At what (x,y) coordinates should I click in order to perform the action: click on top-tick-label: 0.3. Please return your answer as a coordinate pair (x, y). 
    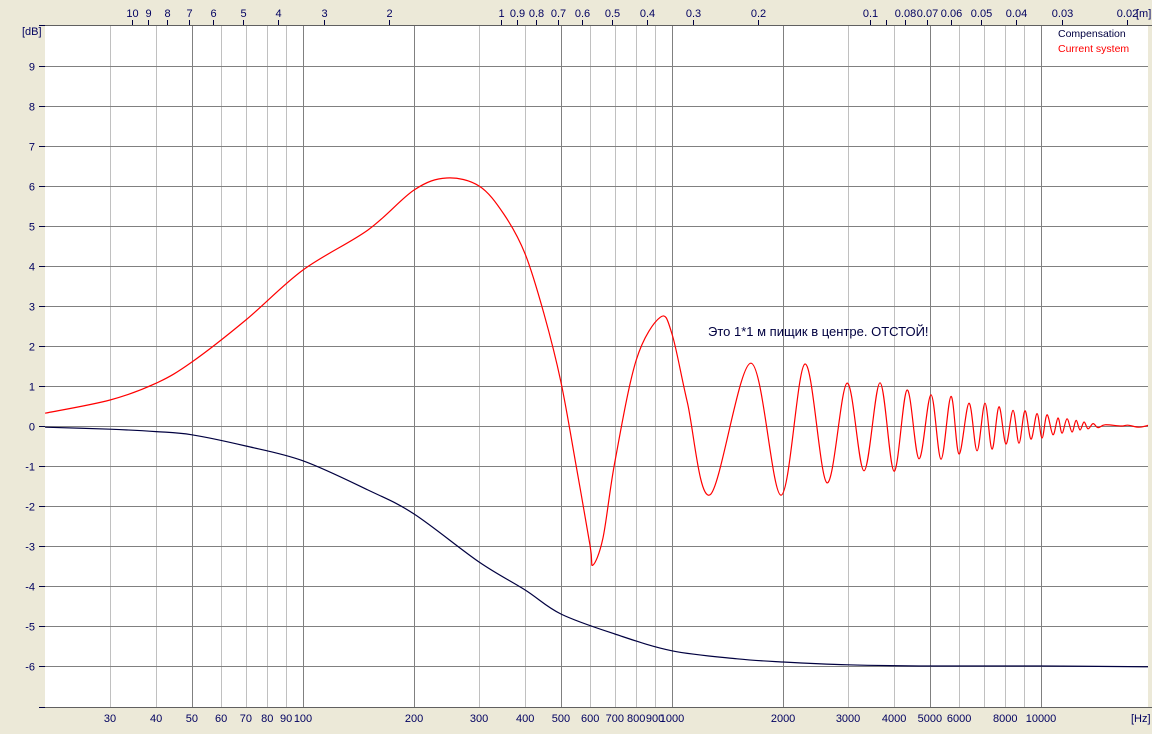
    Looking at the image, I should click on (693, 14).